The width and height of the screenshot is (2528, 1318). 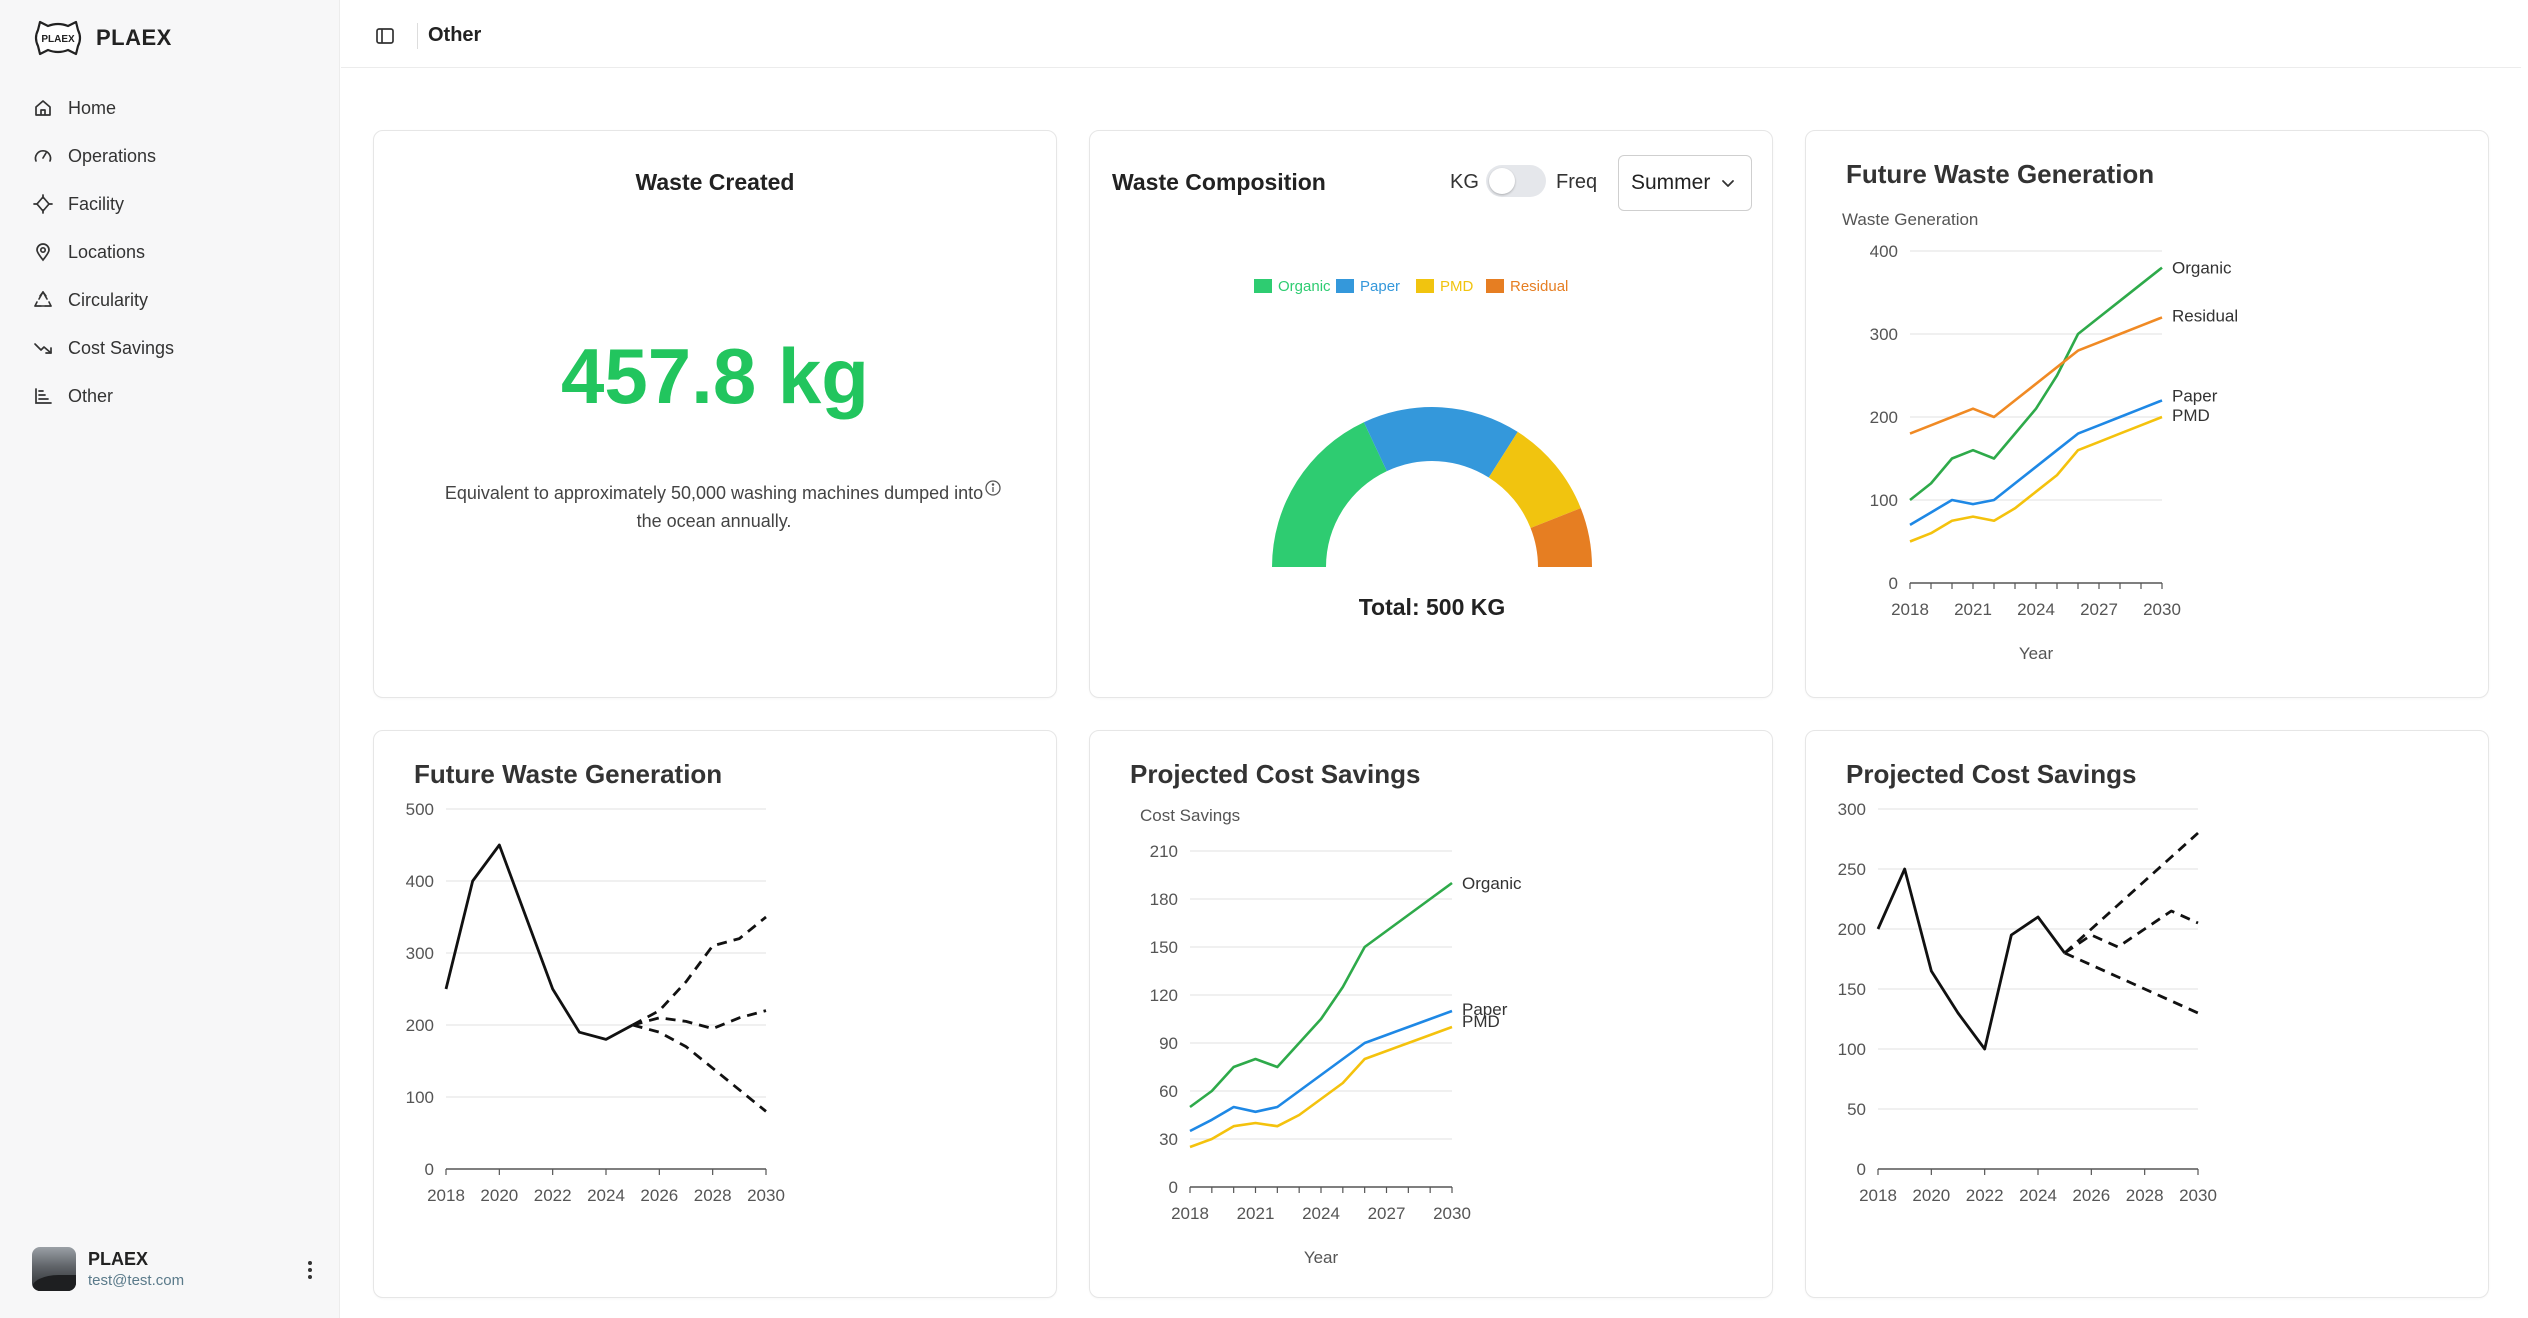 I want to click on sidebar-item-circularity: Circularity, so click(x=175, y=300).